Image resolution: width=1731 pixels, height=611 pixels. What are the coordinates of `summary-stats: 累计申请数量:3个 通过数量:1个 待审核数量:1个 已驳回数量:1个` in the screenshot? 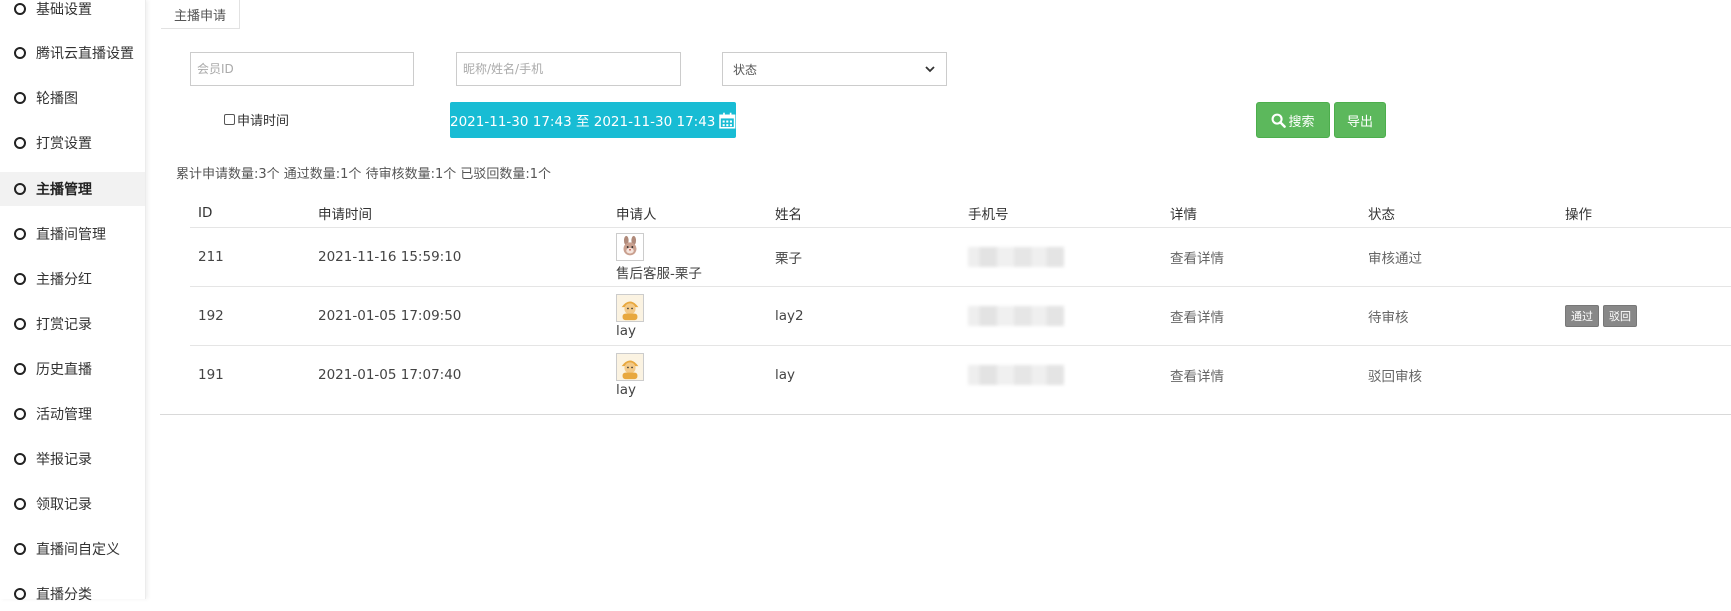 It's located at (364, 174).